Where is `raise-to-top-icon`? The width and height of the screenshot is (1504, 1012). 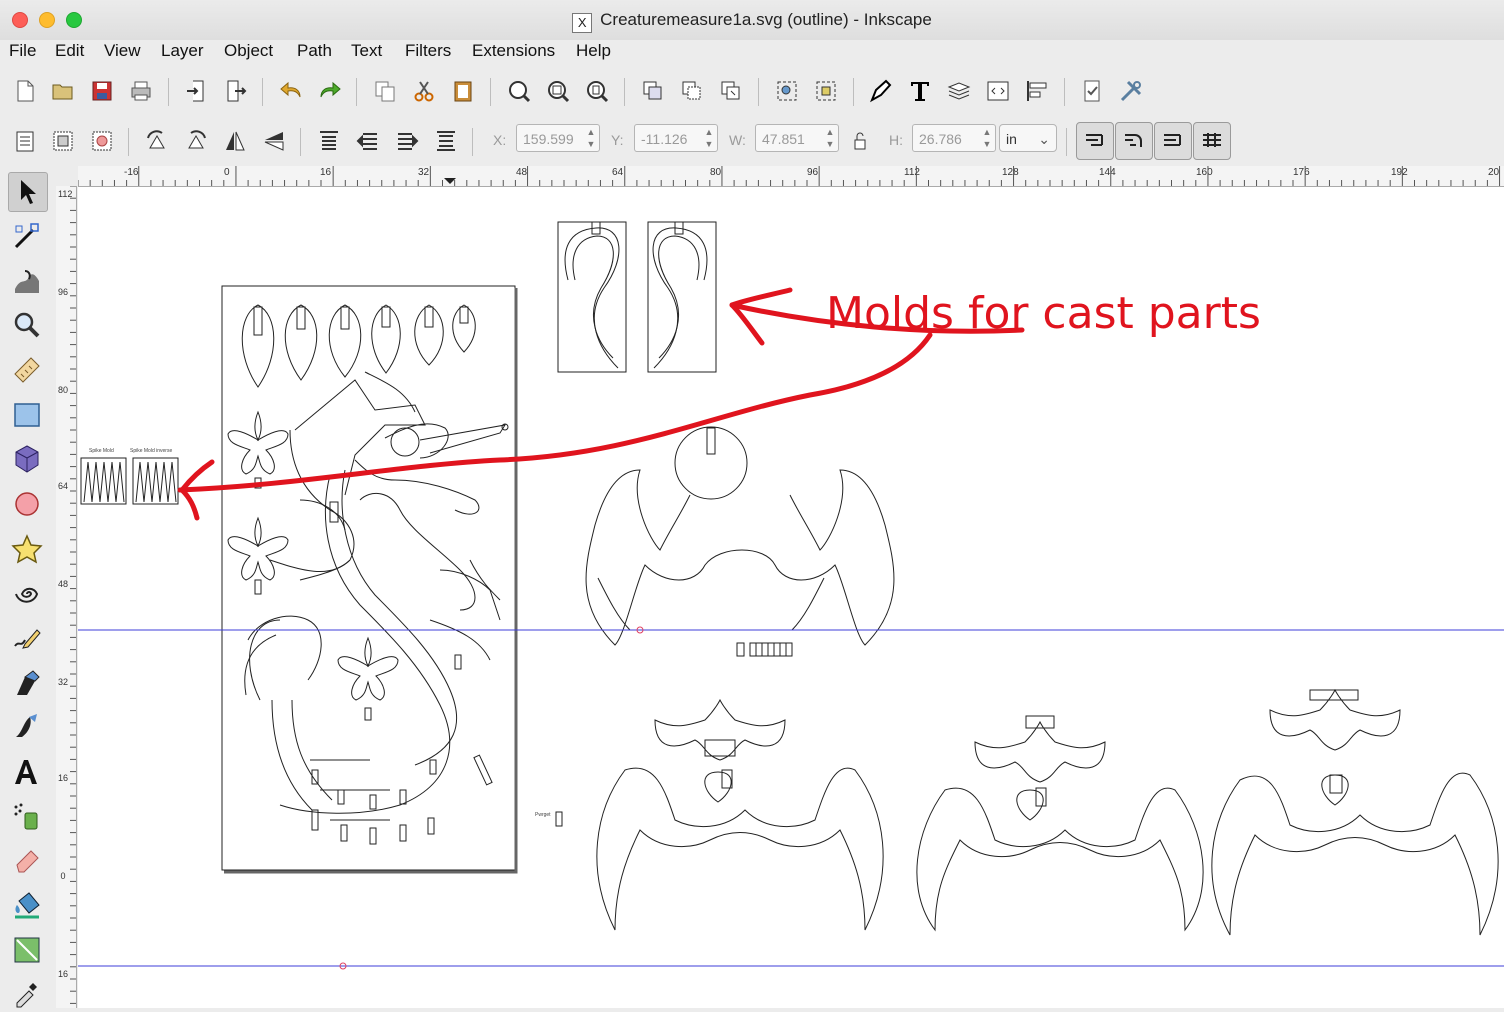
raise-to-top-icon is located at coordinates (329, 141).